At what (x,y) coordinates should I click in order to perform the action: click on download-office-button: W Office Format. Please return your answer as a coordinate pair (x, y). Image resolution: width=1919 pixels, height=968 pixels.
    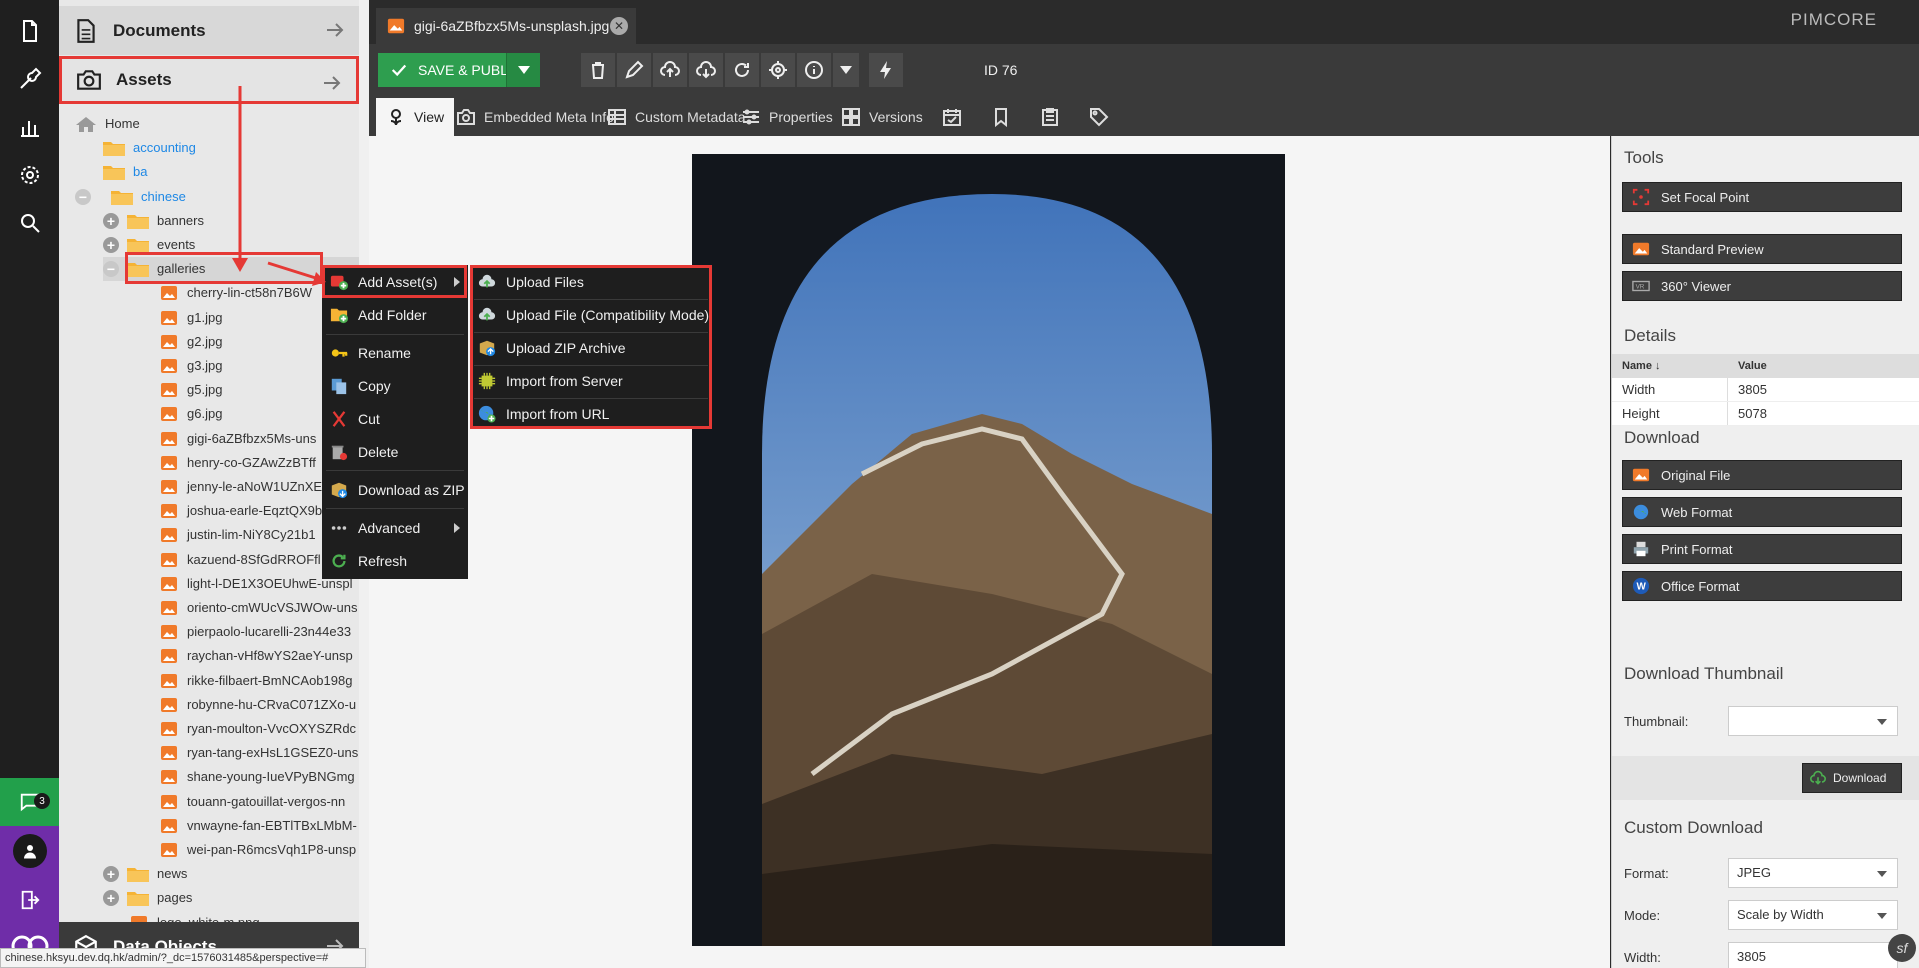
    Looking at the image, I should click on (1762, 586).